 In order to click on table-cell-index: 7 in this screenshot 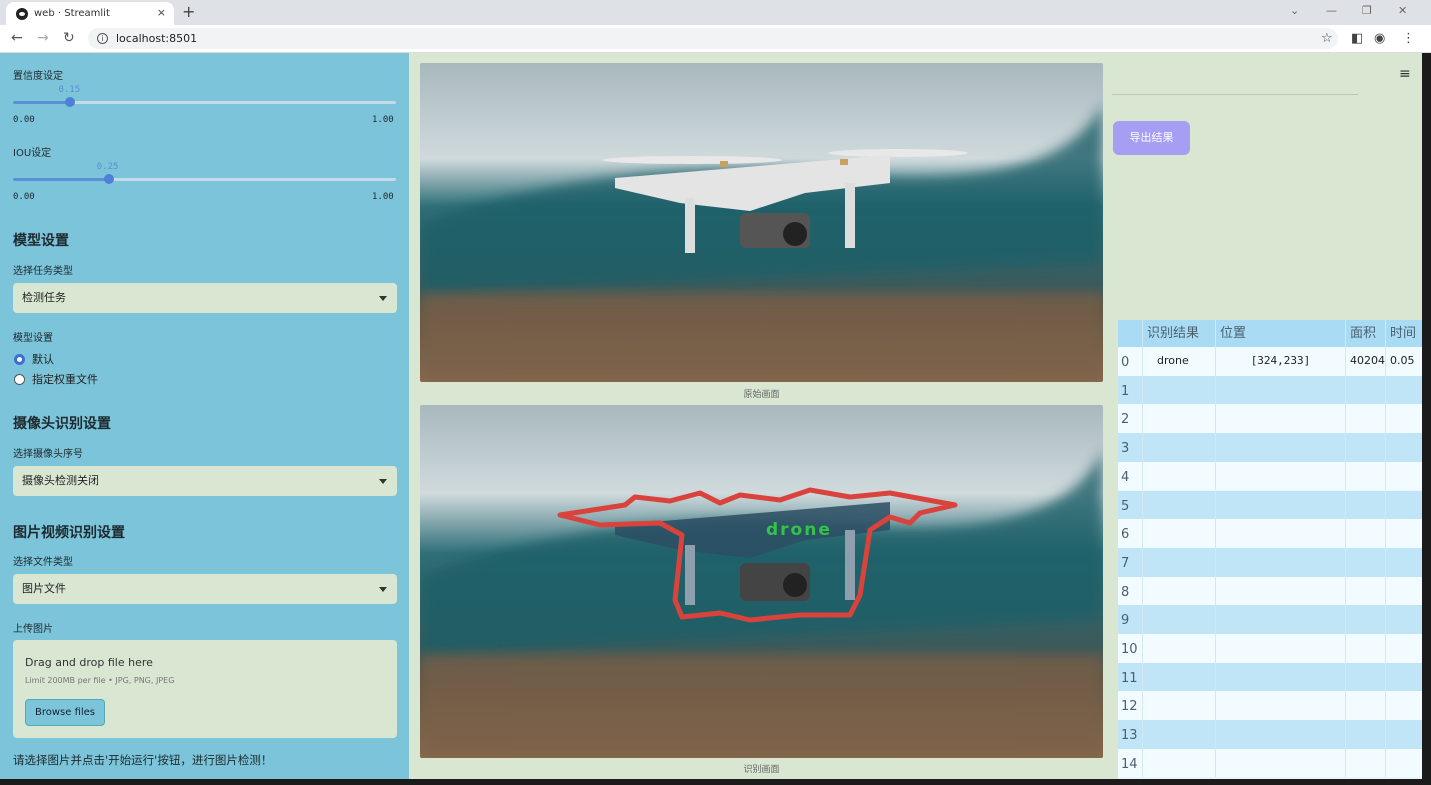, I will do `click(1130, 562)`.